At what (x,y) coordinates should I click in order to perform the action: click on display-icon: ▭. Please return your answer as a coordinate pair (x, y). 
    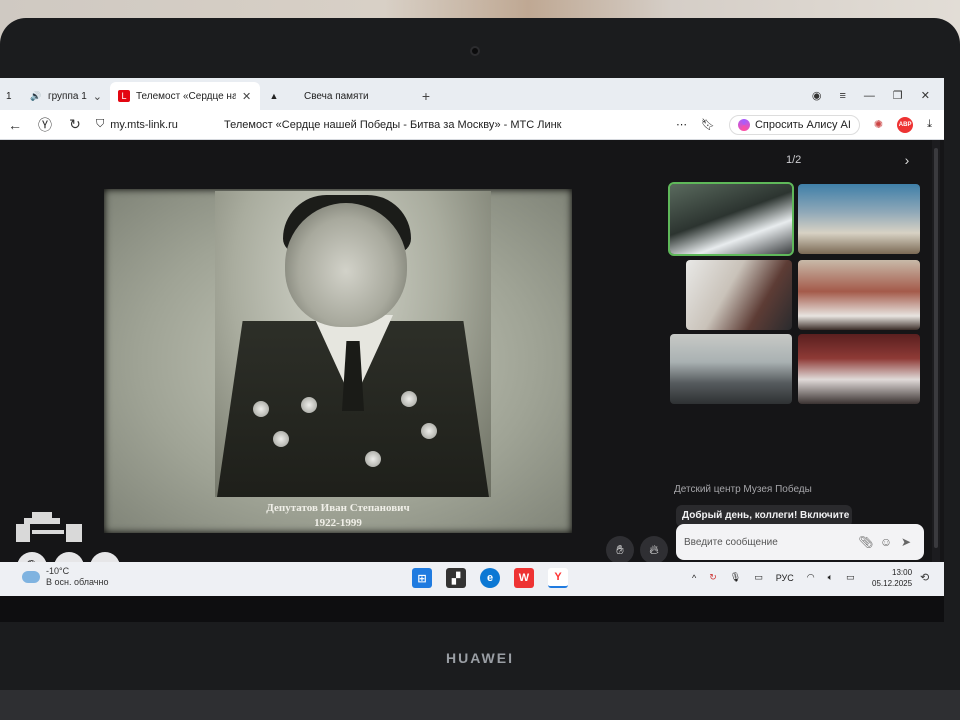
    Looking at the image, I should click on (758, 577).